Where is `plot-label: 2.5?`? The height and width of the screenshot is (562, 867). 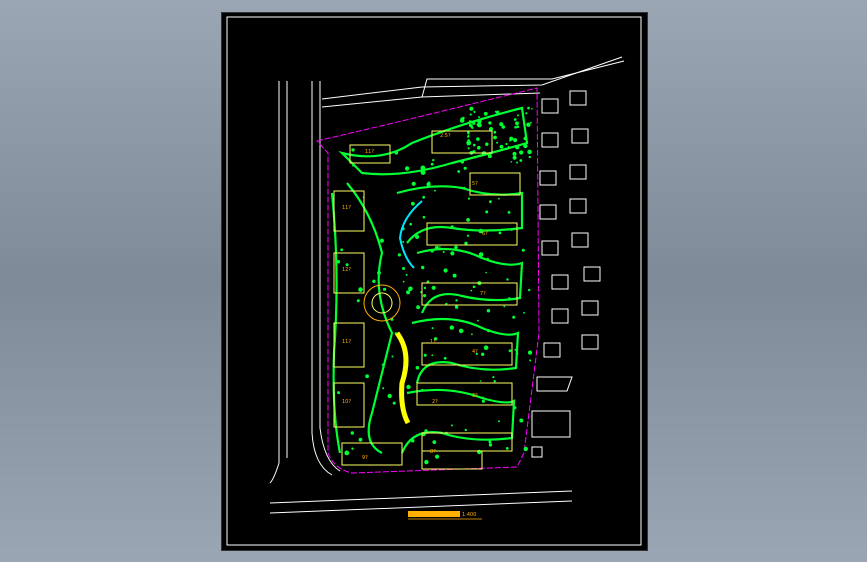
plot-label: 2.5? is located at coordinates (445, 136).